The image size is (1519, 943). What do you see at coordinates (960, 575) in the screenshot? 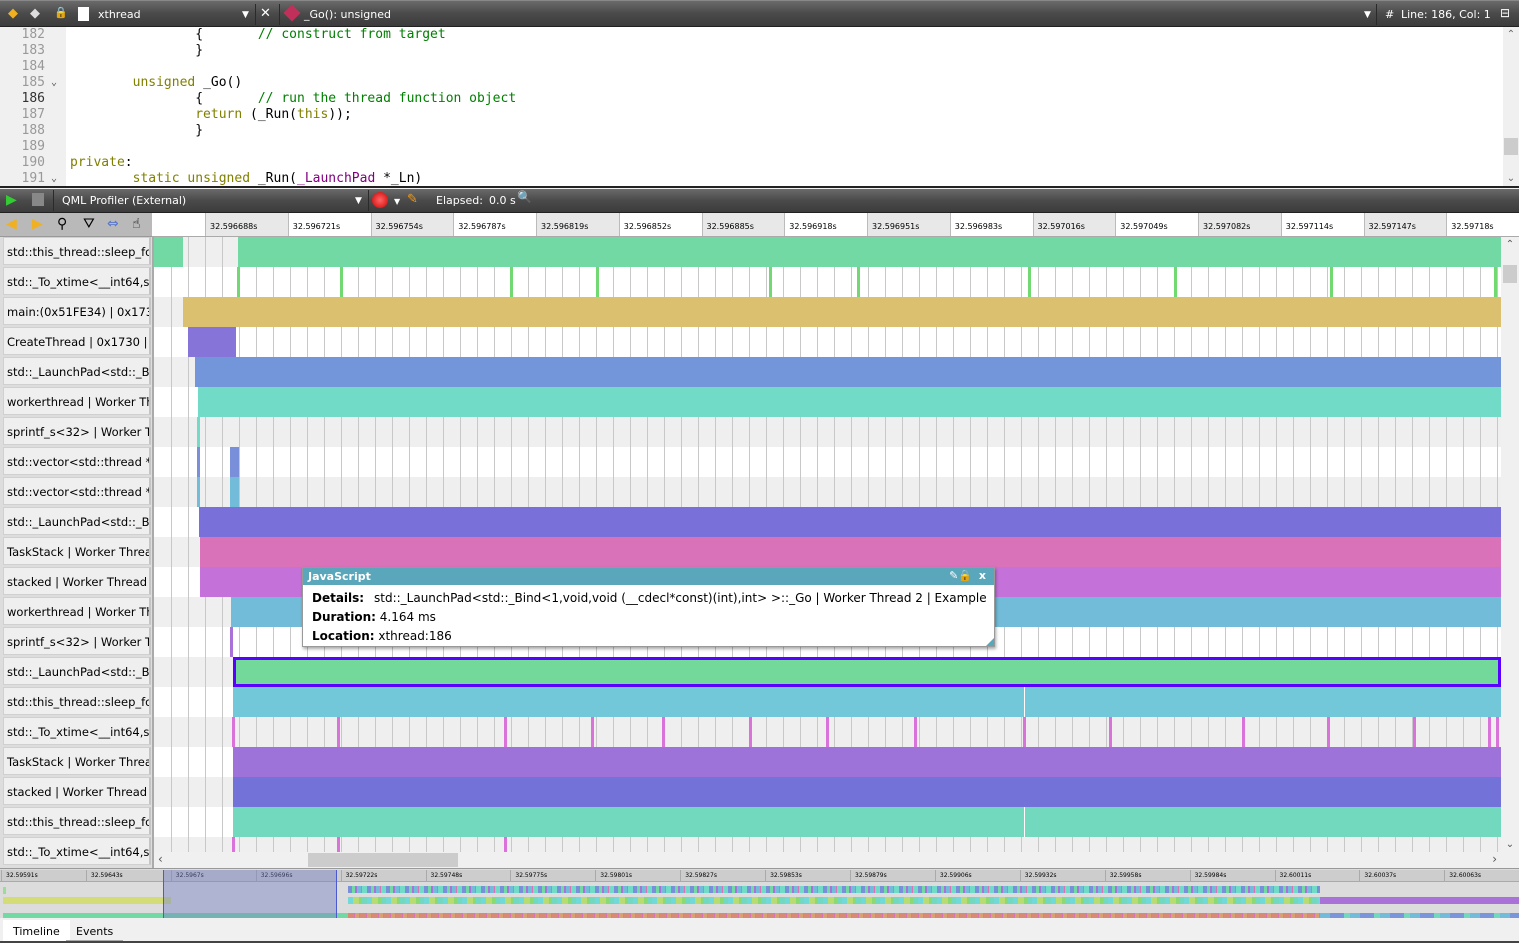
I see `pin-icon: ✎🔒` at bounding box center [960, 575].